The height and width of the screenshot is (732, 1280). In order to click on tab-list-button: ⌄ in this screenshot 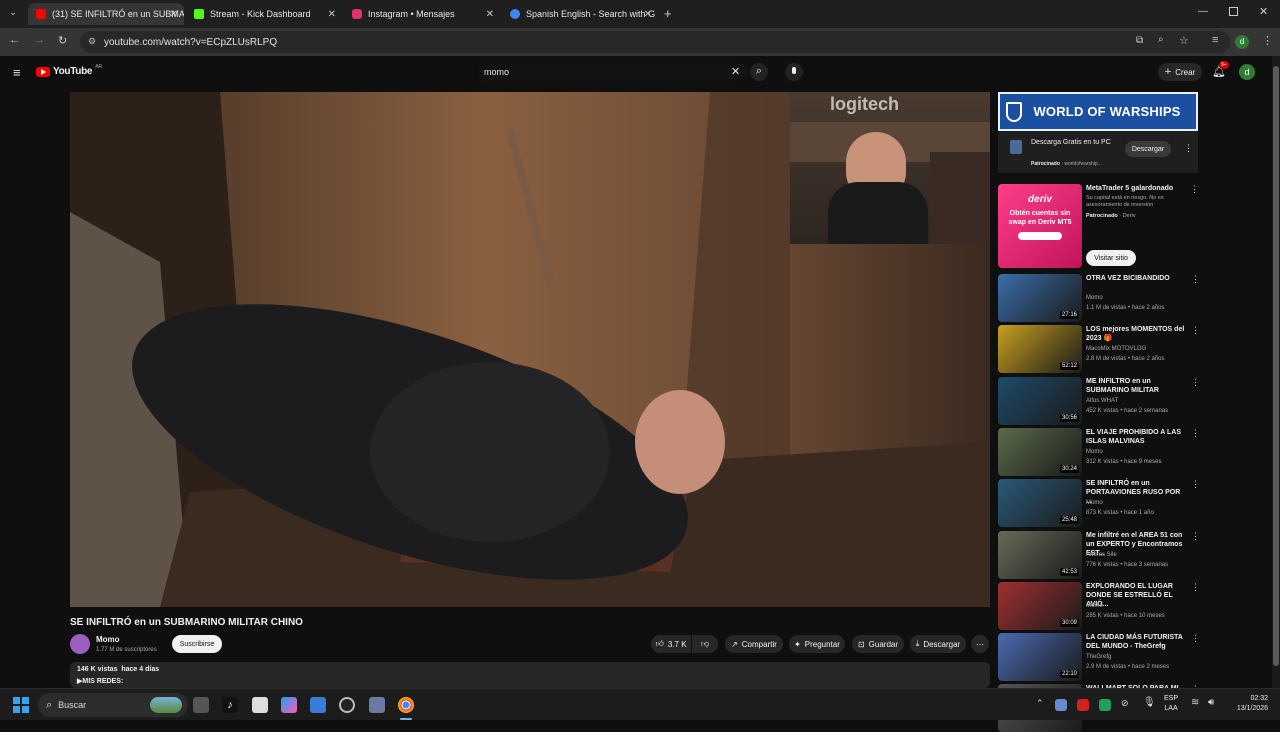, I will do `click(13, 14)`.